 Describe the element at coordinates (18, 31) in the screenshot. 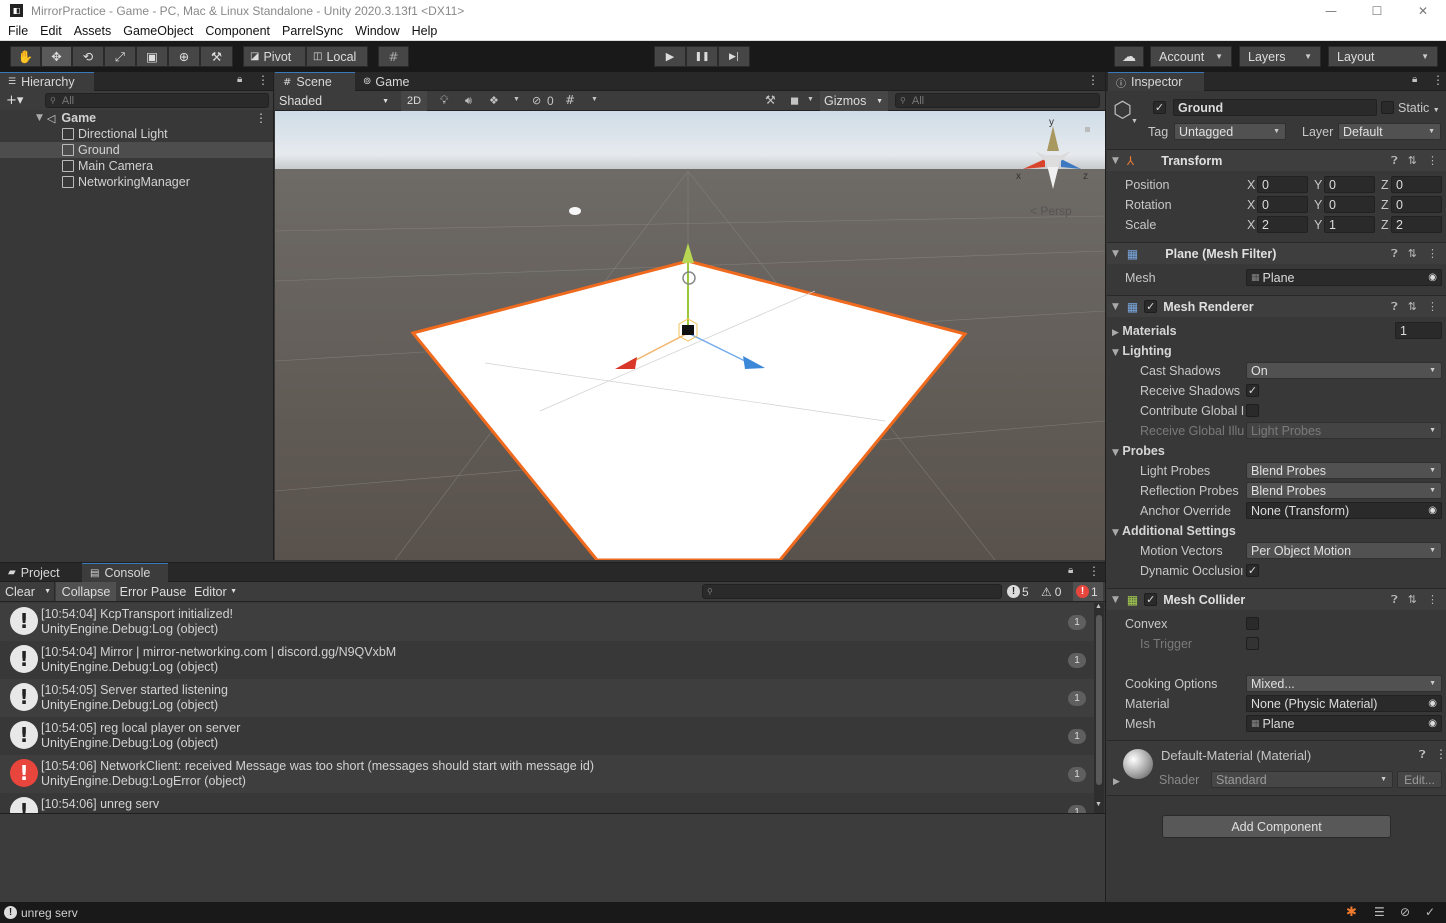

I see `menu-file: File` at that location.